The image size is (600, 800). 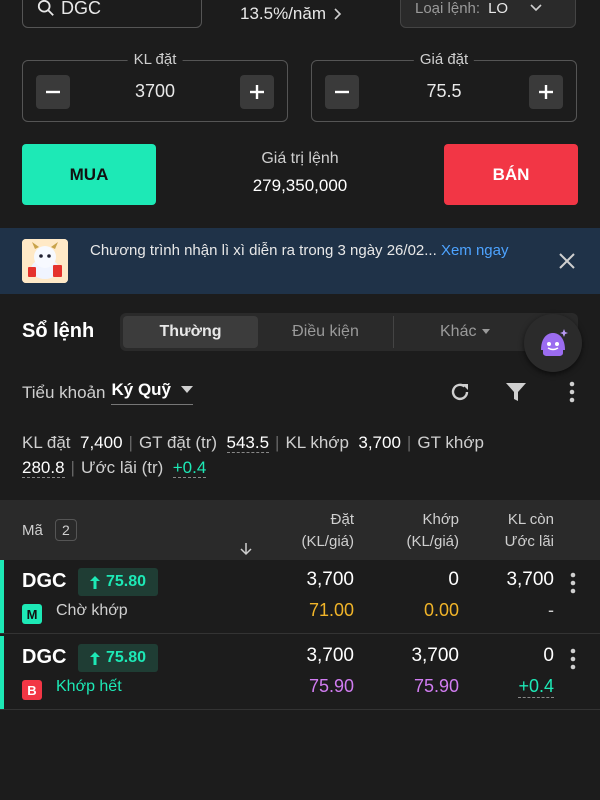 What do you see at coordinates (141, 389) in the screenshot?
I see `sub-account-value: Ký Quỹ` at bounding box center [141, 389].